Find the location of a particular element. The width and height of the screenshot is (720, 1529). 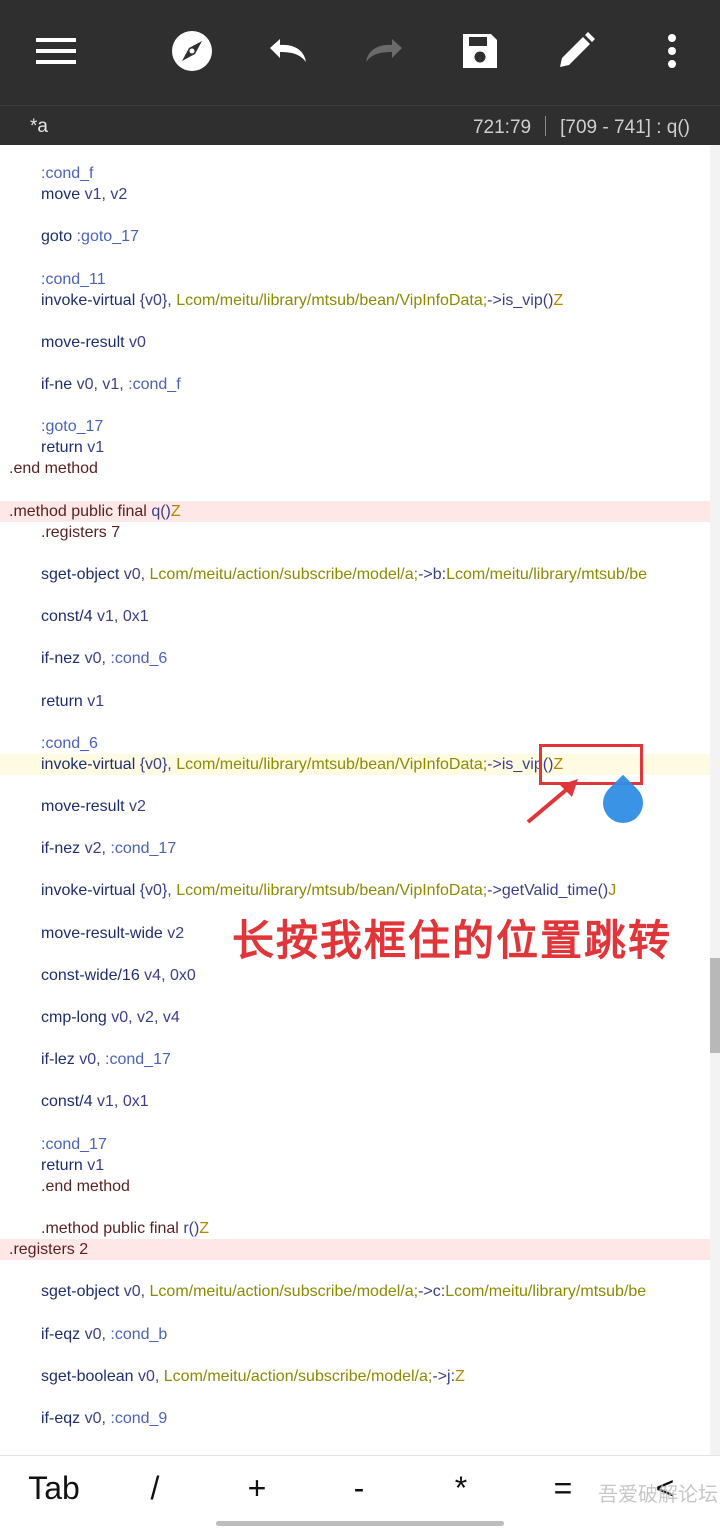

code-token: :cond_17 is located at coordinates (138, 1060).